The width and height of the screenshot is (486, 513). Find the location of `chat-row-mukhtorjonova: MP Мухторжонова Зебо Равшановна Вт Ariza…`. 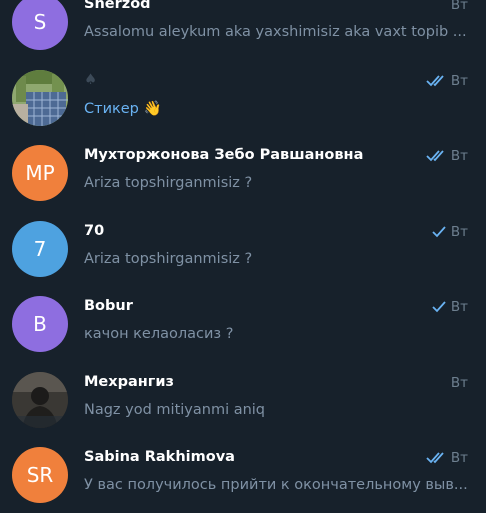

chat-row-mukhtorjonova: MP Мухторжонова Зебо Равшановна Вт Ariza… is located at coordinates (243, 173).